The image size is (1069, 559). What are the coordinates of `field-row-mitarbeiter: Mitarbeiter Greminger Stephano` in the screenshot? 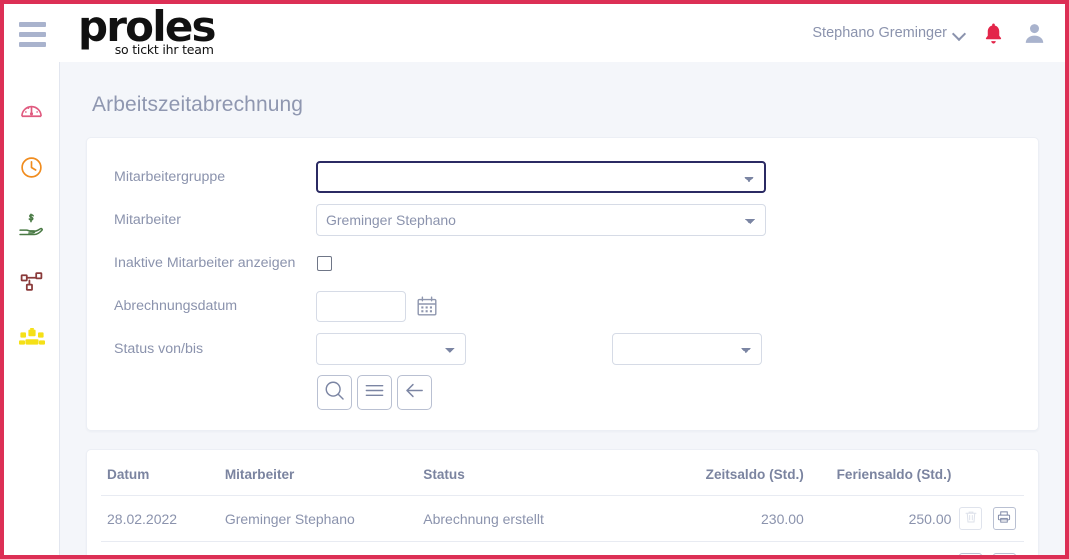 It's located at (559, 220).